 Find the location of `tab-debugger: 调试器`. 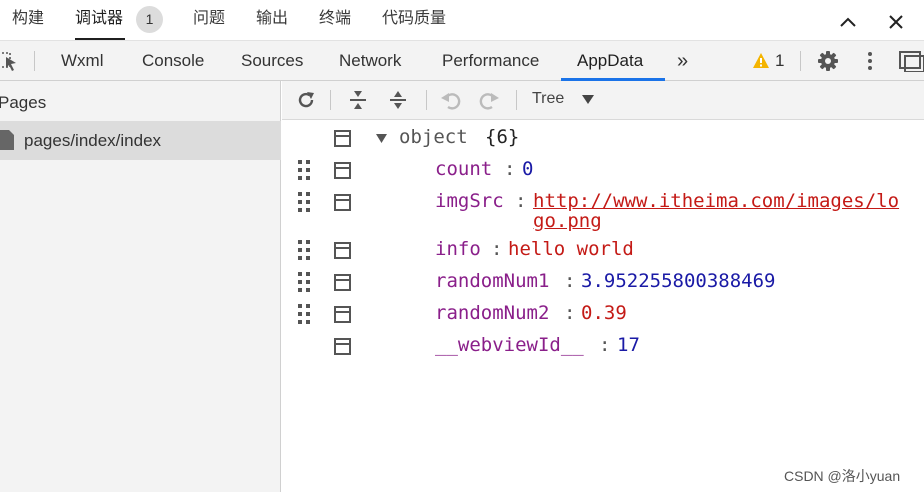

tab-debugger: 调试器 is located at coordinates (99, 19).